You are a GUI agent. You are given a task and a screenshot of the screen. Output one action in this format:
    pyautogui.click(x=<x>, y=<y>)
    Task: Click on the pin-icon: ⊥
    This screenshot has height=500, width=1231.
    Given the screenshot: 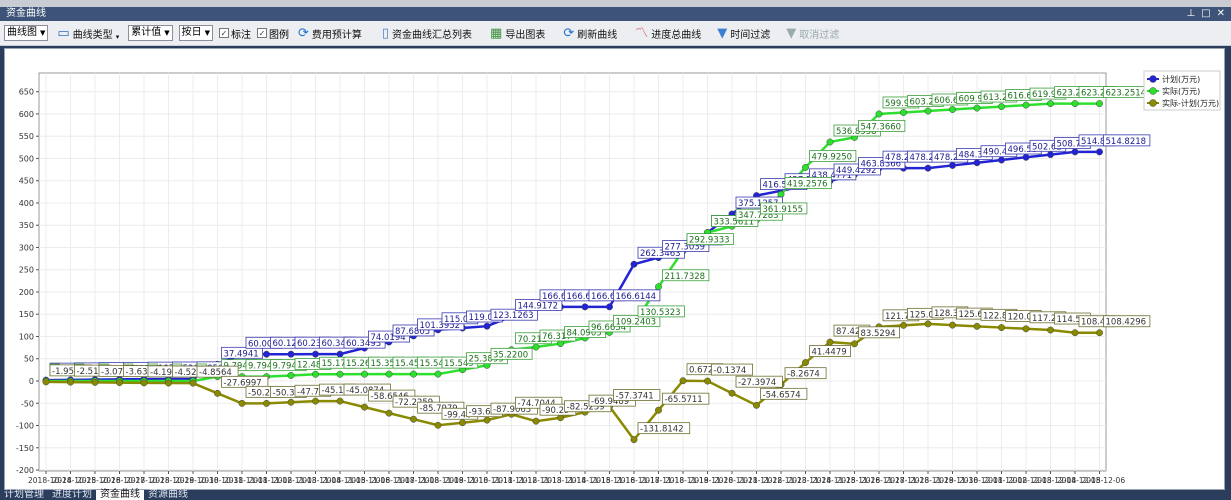 What is the action you would take?
    pyautogui.click(x=1190, y=14)
    